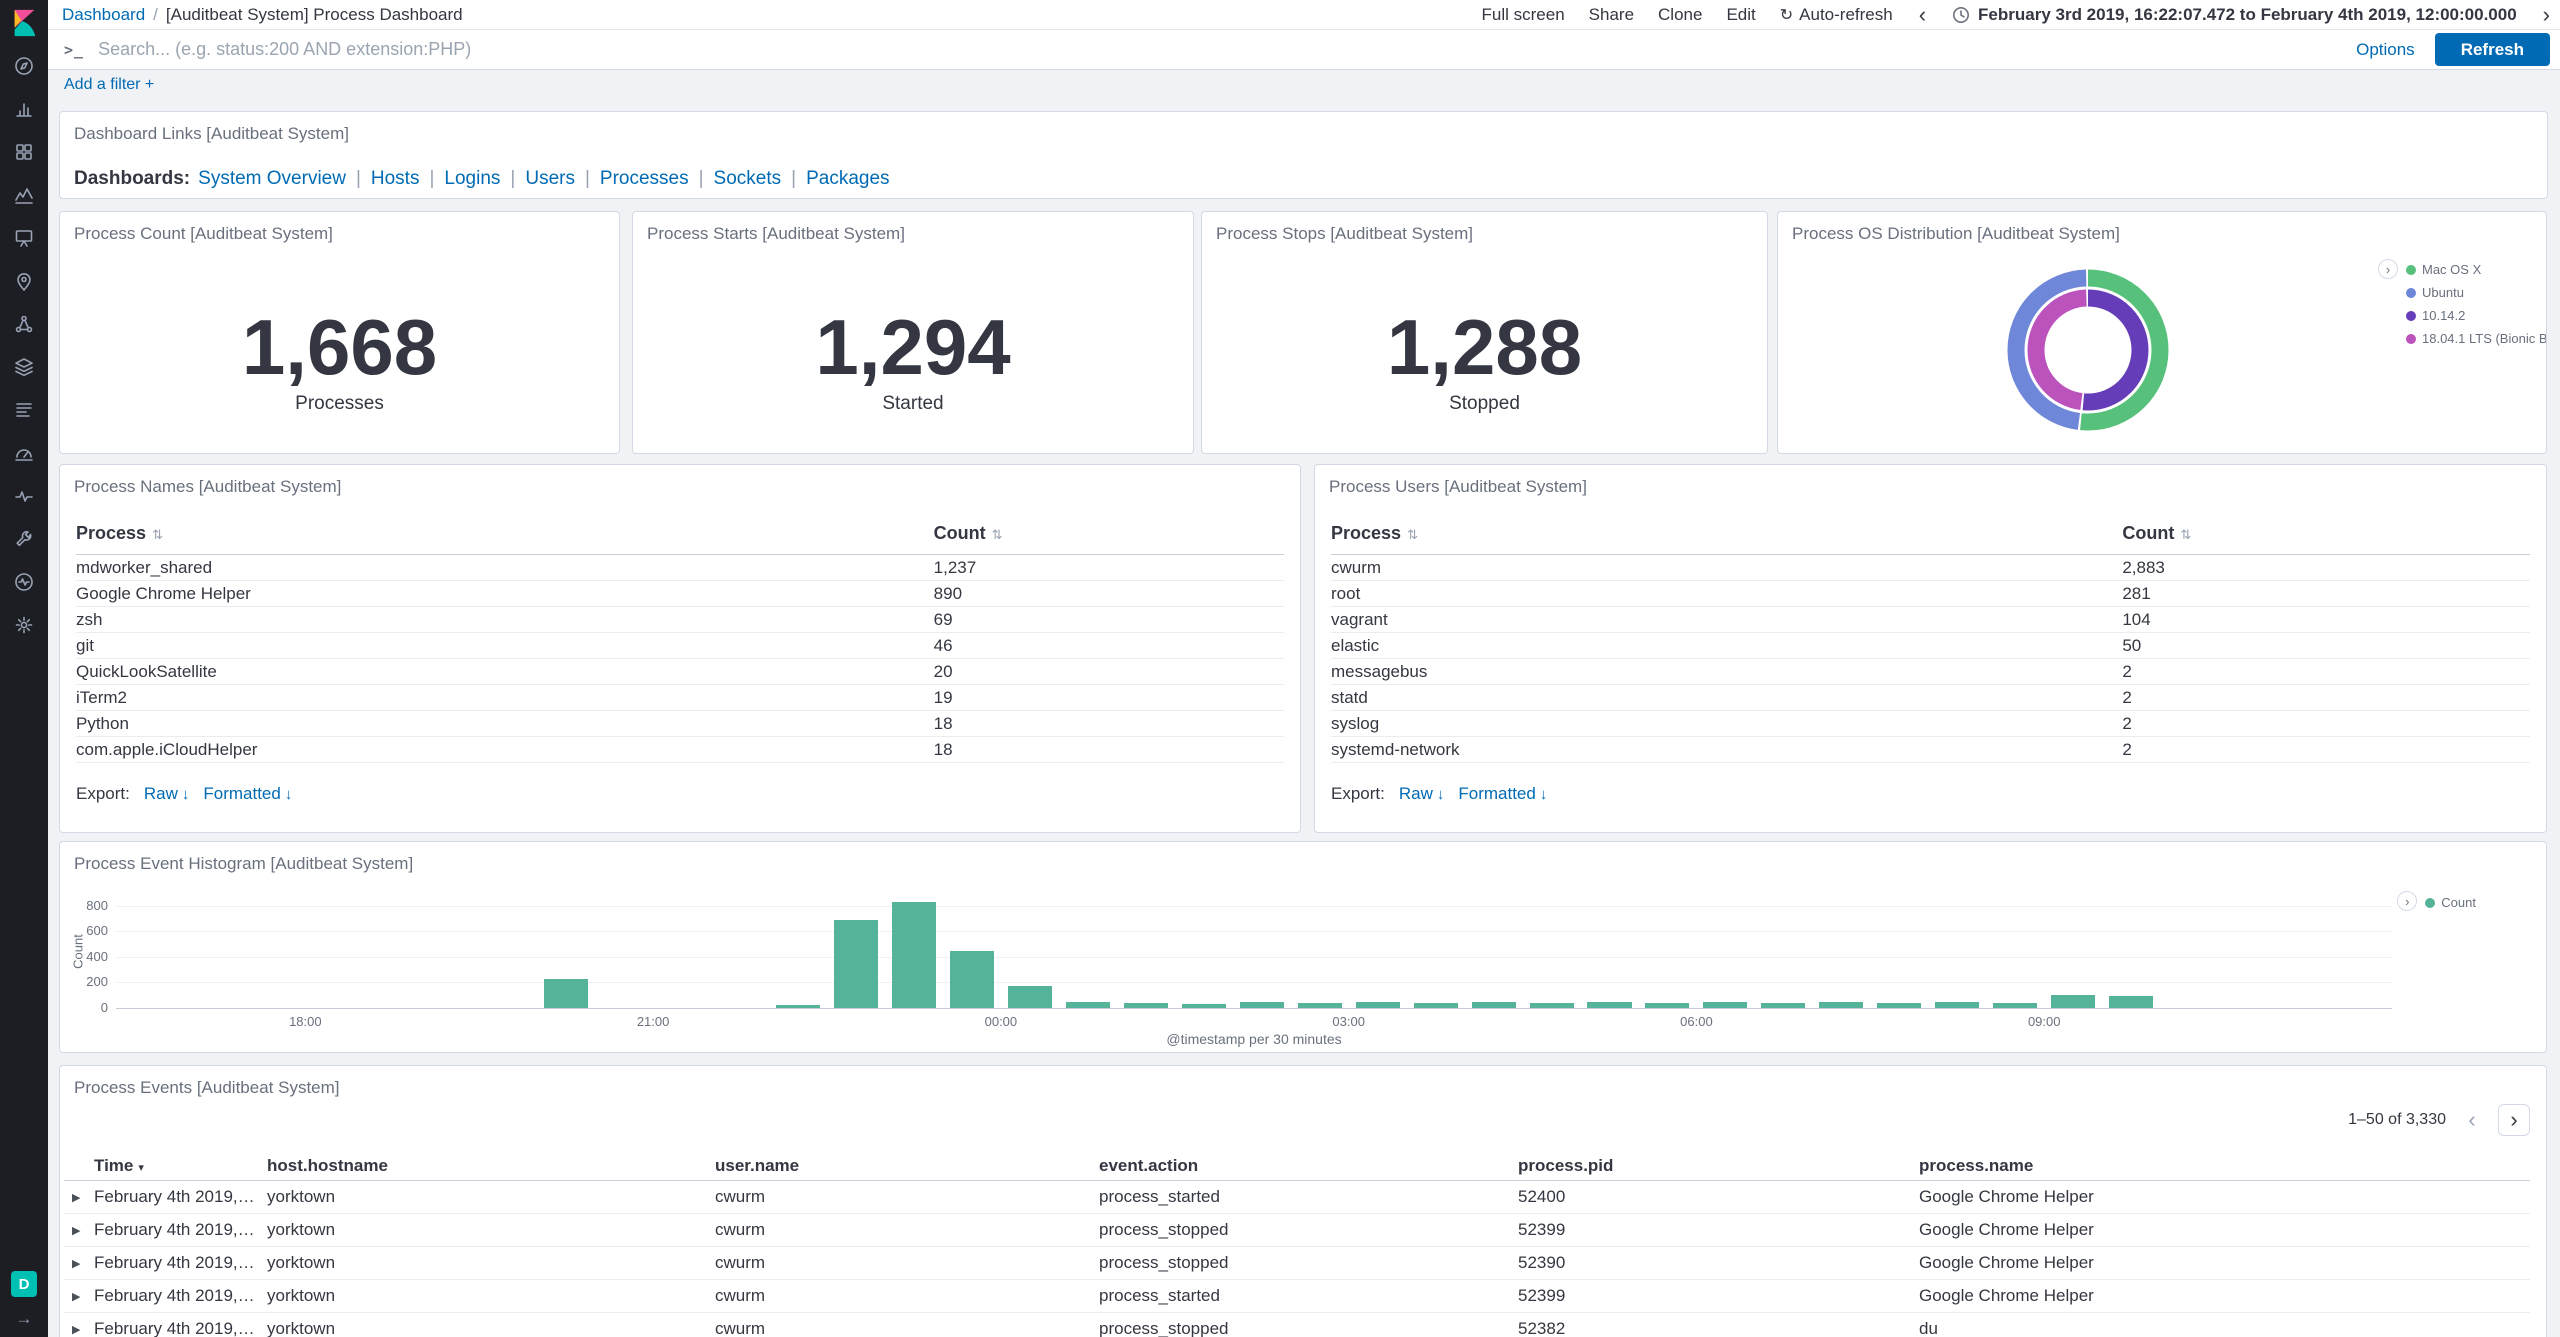 Image resolution: width=2560 pixels, height=1337 pixels. What do you see at coordinates (24, 541) in the screenshot?
I see `sidebar-item-dev-tools` at bounding box center [24, 541].